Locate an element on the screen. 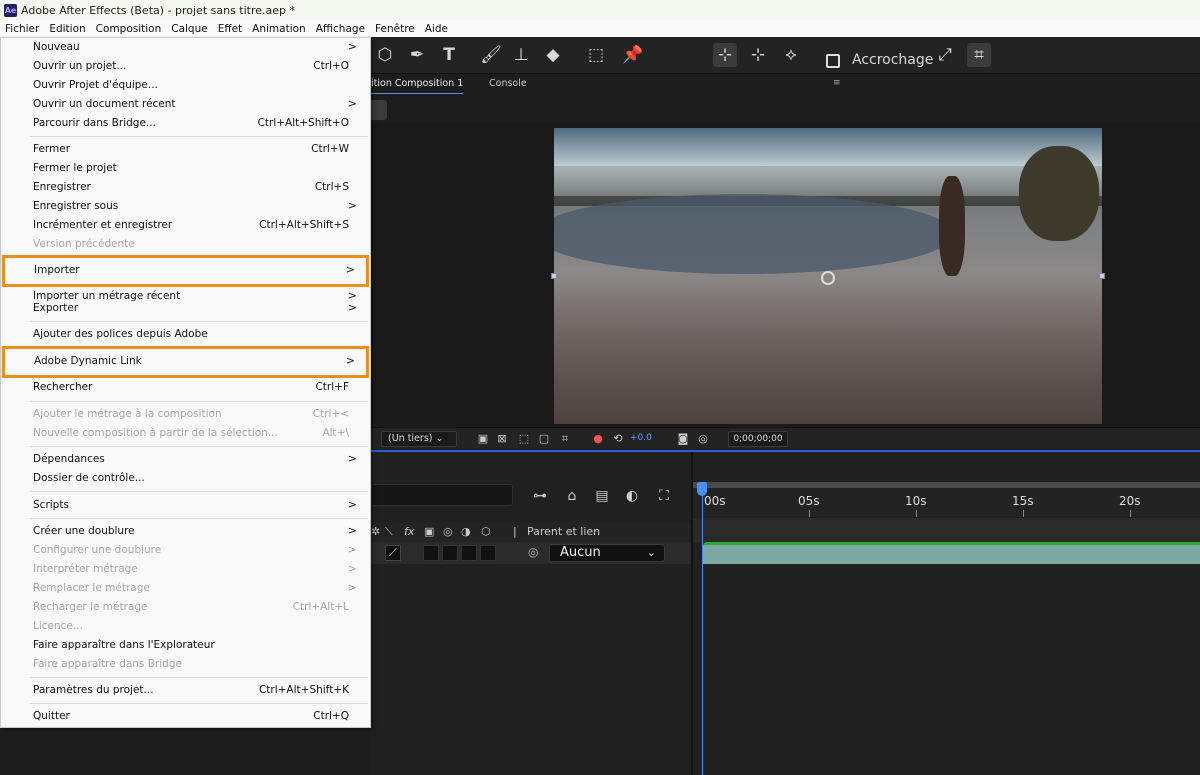 This screenshot has height=775, width=1200. snap-expand-icon: ⤢ is located at coordinates (945, 55).